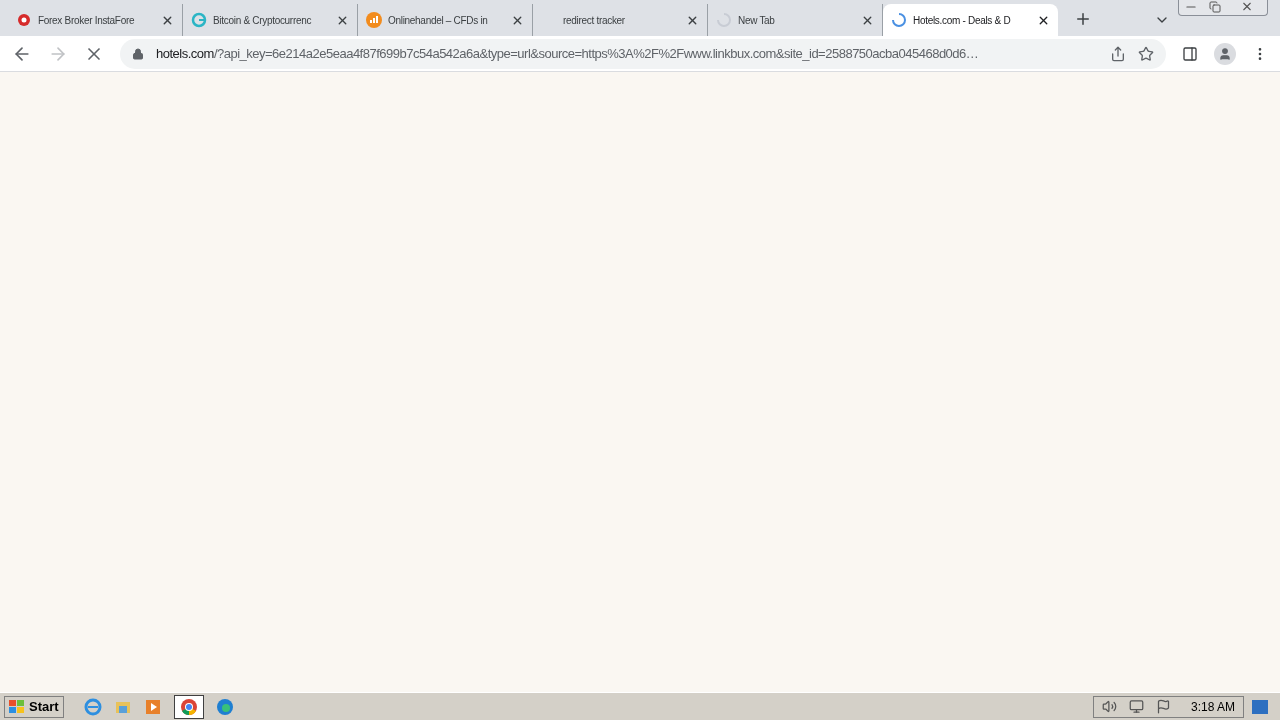 Image resolution: width=1280 pixels, height=720 pixels. Describe the element at coordinates (899, 20) in the screenshot. I see `spinner-icon` at that location.